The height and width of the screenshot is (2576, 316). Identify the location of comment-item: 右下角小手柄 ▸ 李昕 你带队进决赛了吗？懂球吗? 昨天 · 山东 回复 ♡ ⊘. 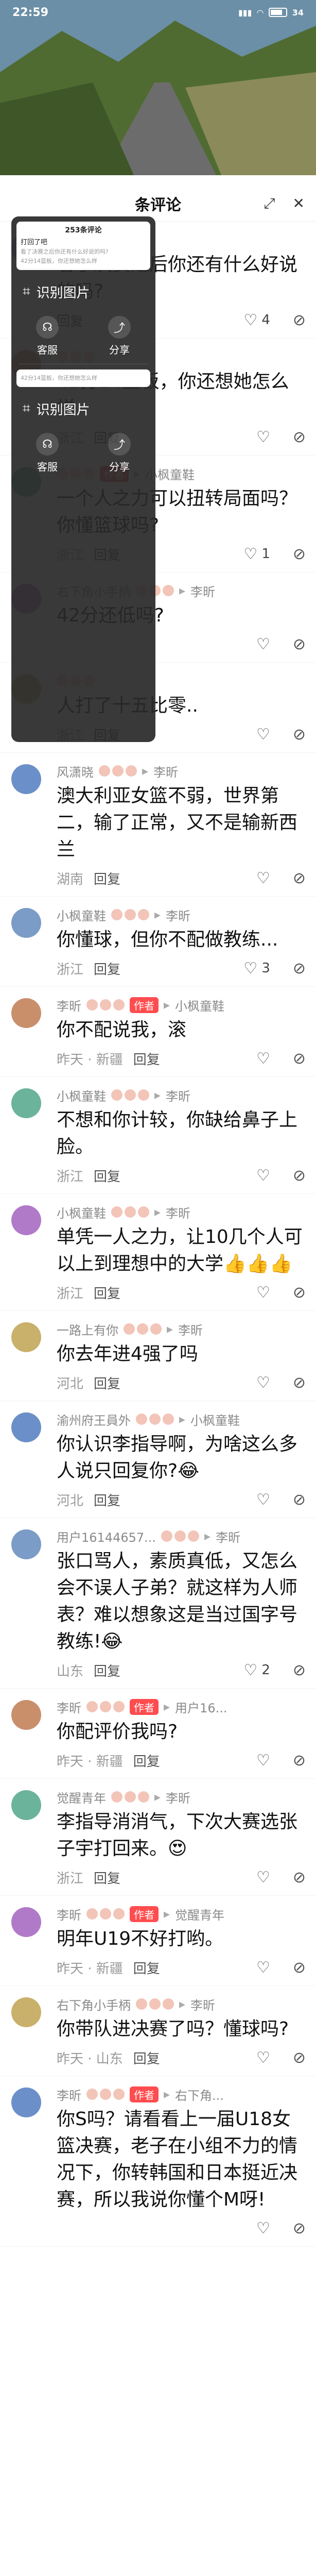
(158, 2031).